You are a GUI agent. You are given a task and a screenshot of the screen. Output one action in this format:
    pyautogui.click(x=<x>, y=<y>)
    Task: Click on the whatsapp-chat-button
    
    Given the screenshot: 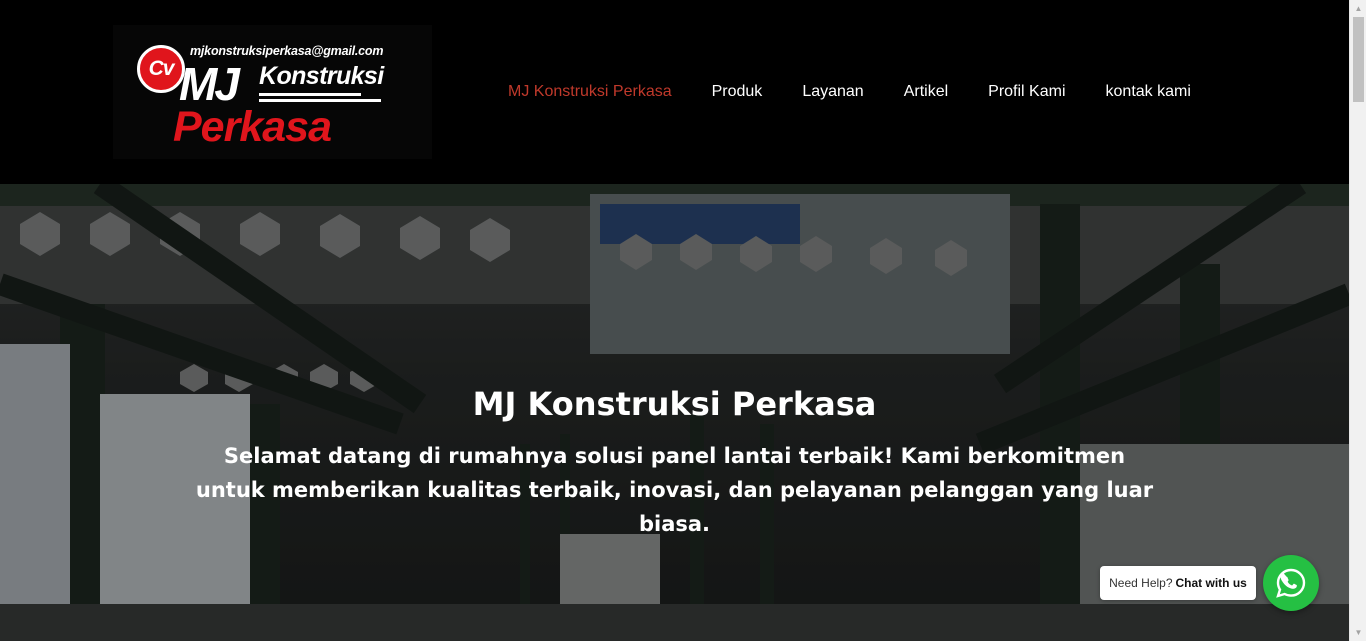 What is the action you would take?
    pyautogui.click(x=1291, y=583)
    